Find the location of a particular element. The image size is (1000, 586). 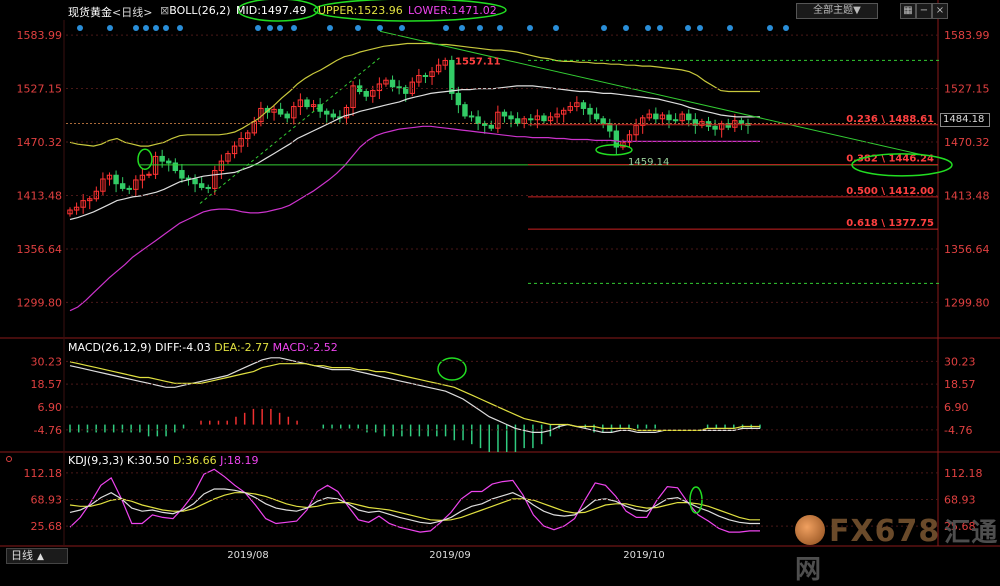

y-tick-label-right: -4.76 is located at coordinates (958, 430).